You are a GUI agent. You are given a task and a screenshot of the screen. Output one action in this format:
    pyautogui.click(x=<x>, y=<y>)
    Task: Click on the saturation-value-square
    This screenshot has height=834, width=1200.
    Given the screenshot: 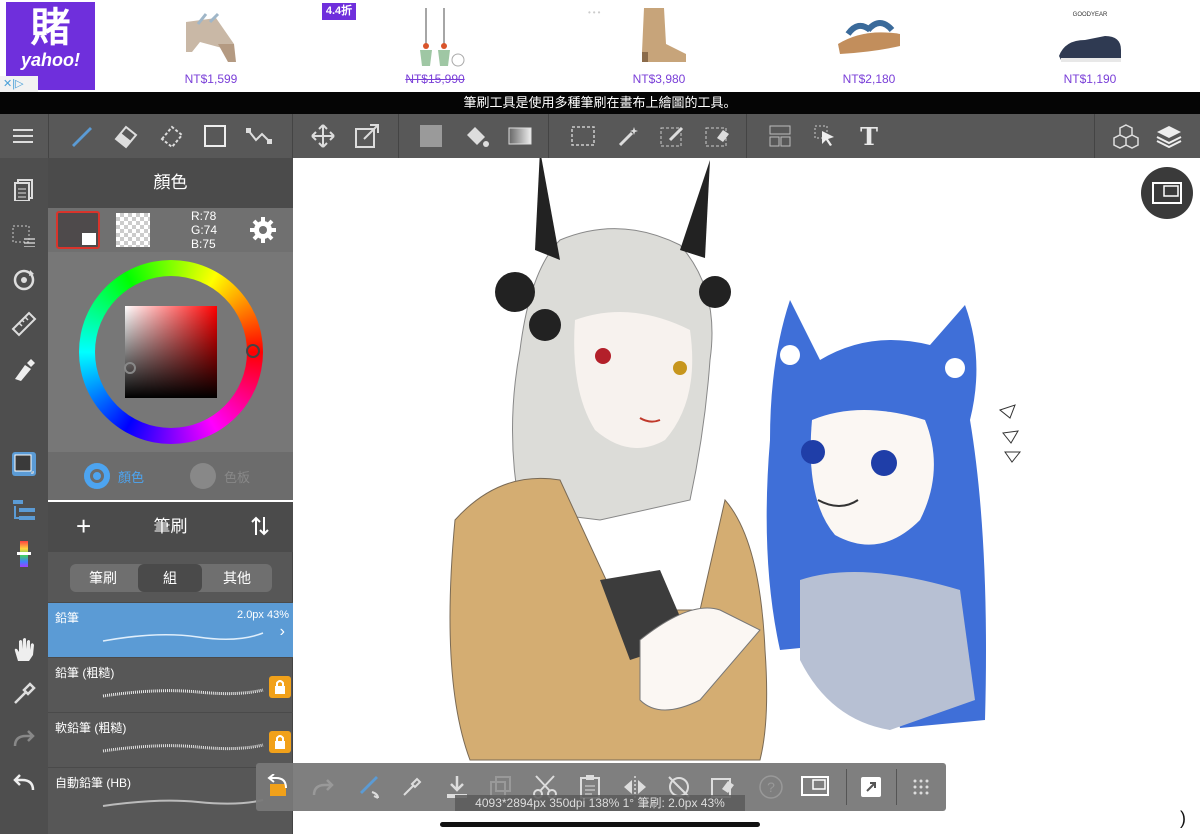 What is the action you would take?
    pyautogui.click(x=171, y=352)
    